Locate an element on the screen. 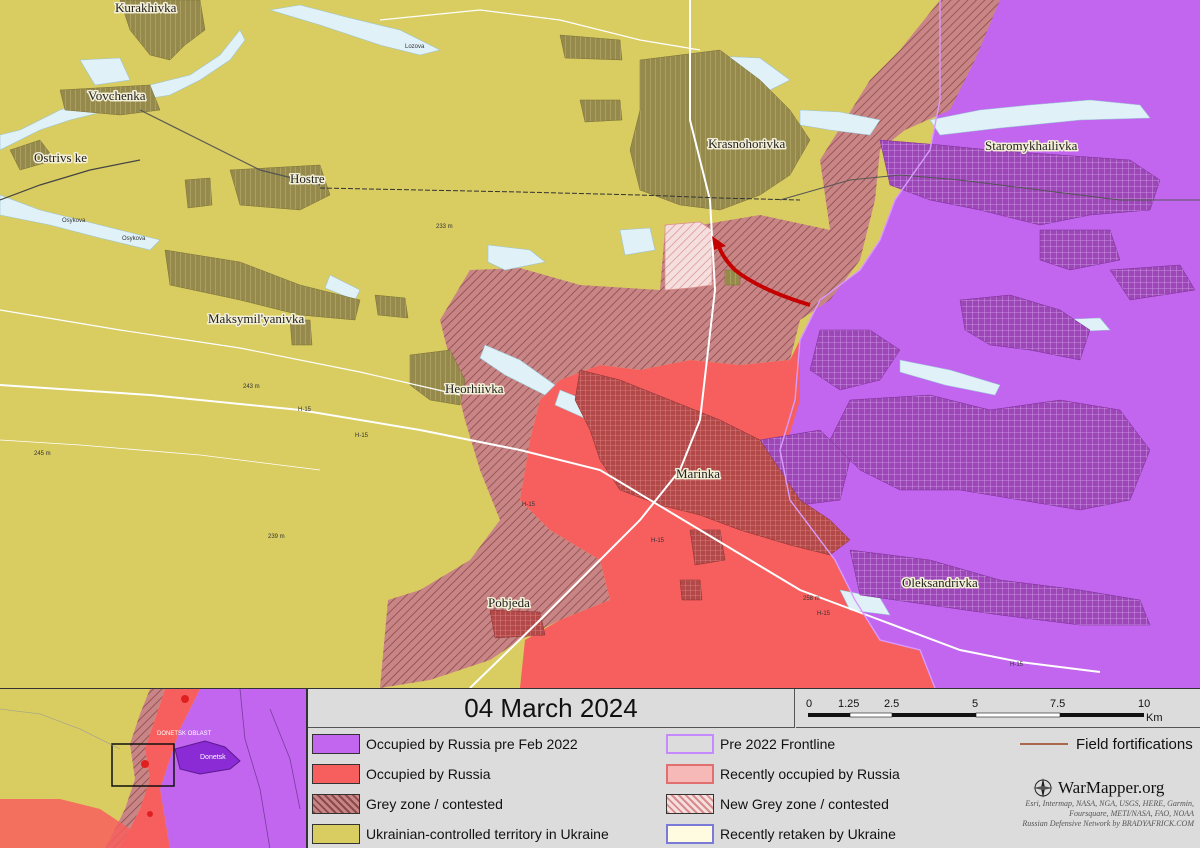  elevation-label: 245 m is located at coordinates (42, 454).